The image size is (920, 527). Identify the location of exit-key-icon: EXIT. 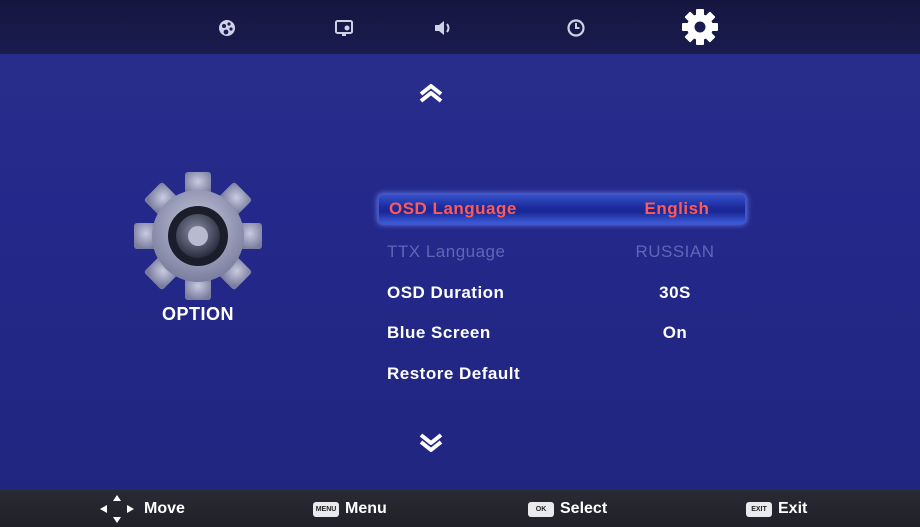
(759, 509).